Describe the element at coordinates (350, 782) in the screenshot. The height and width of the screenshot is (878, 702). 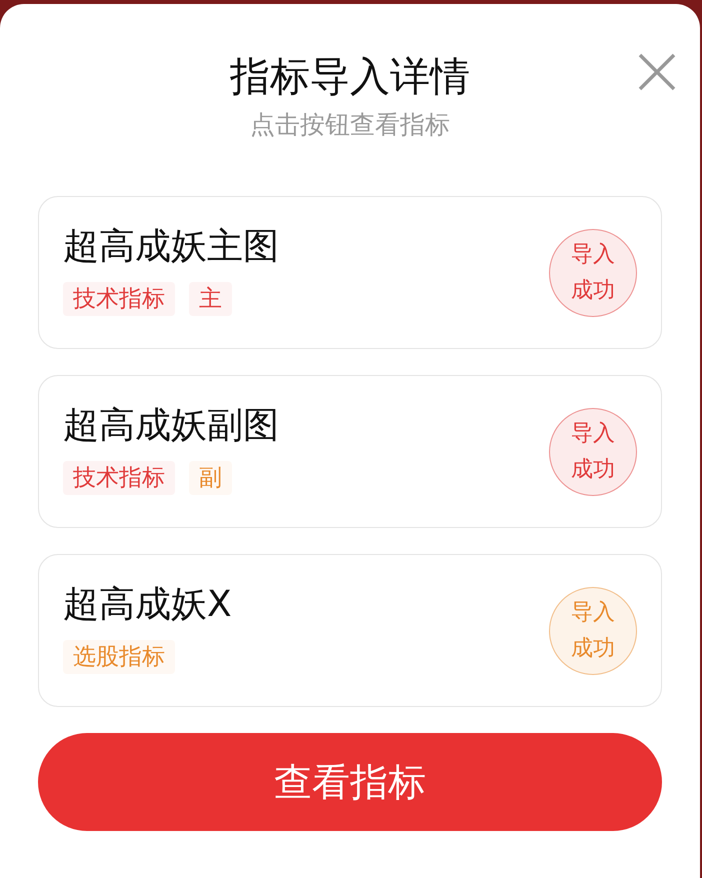
I see `view-indicators-button: 查看指标` at that location.